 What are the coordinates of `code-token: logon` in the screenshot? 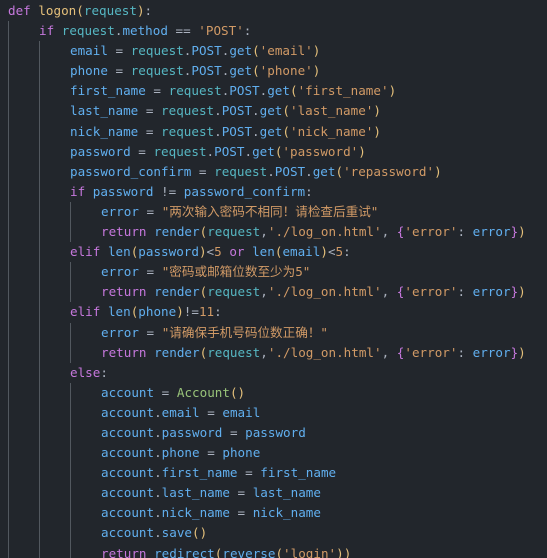 It's located at (57, 10).